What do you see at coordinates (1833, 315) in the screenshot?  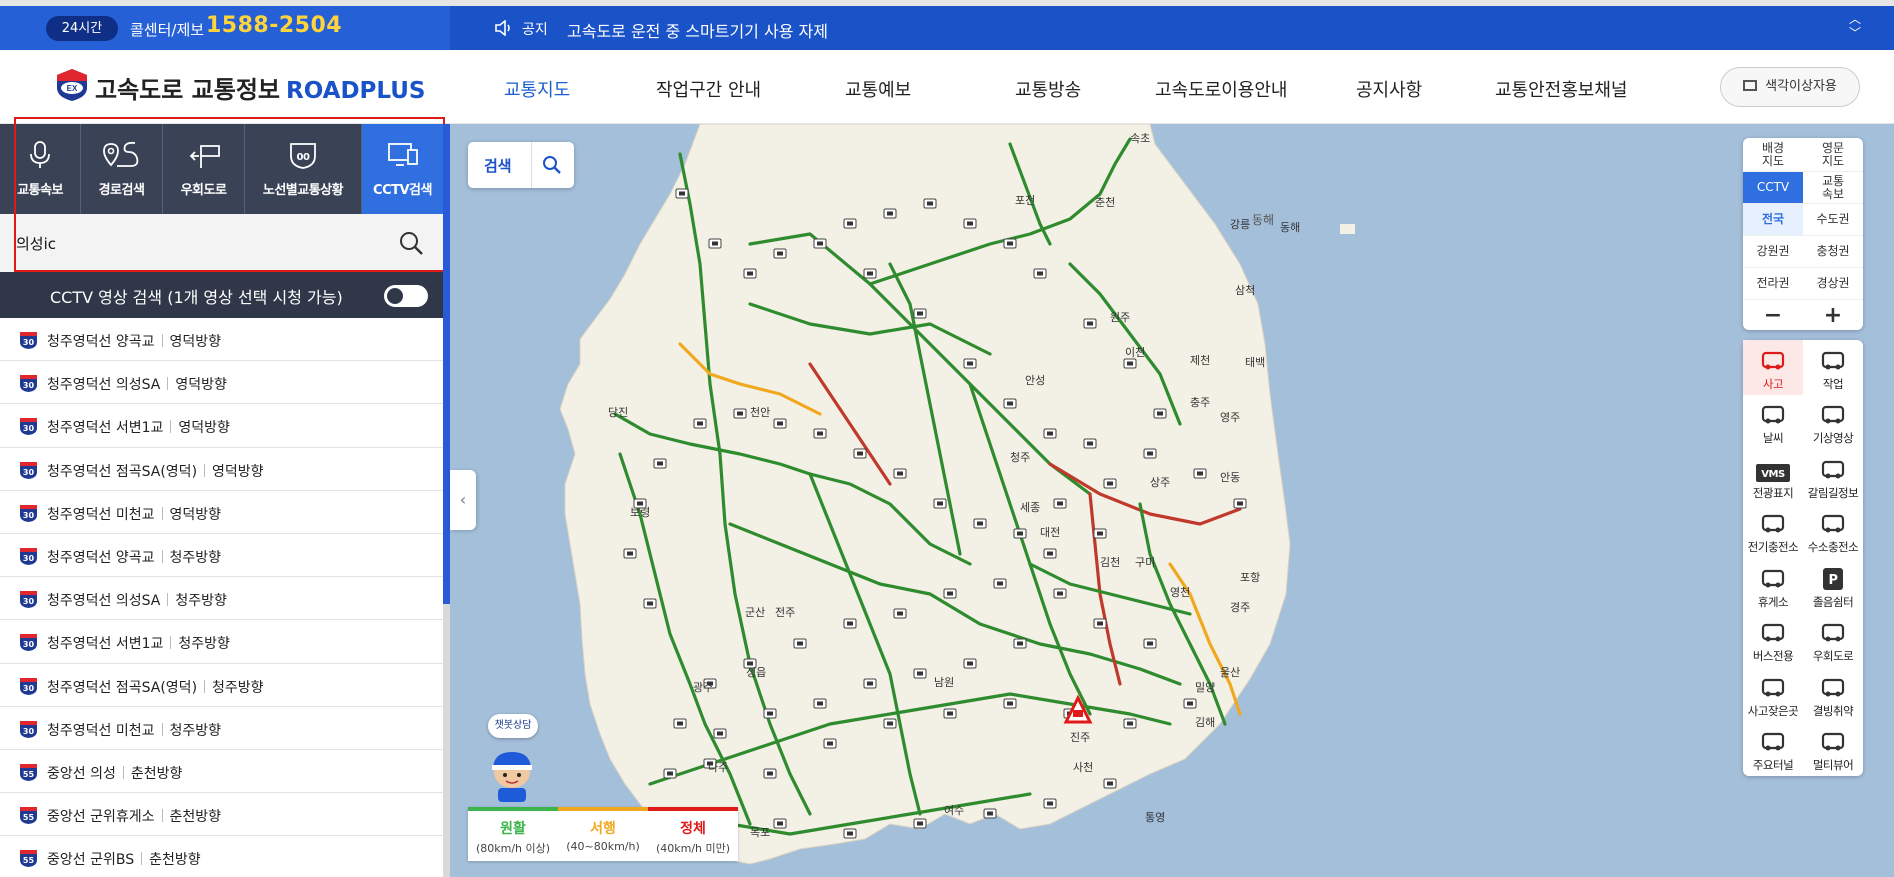 I see `zoom-in-button: +` at bounding box center [1833, 315].